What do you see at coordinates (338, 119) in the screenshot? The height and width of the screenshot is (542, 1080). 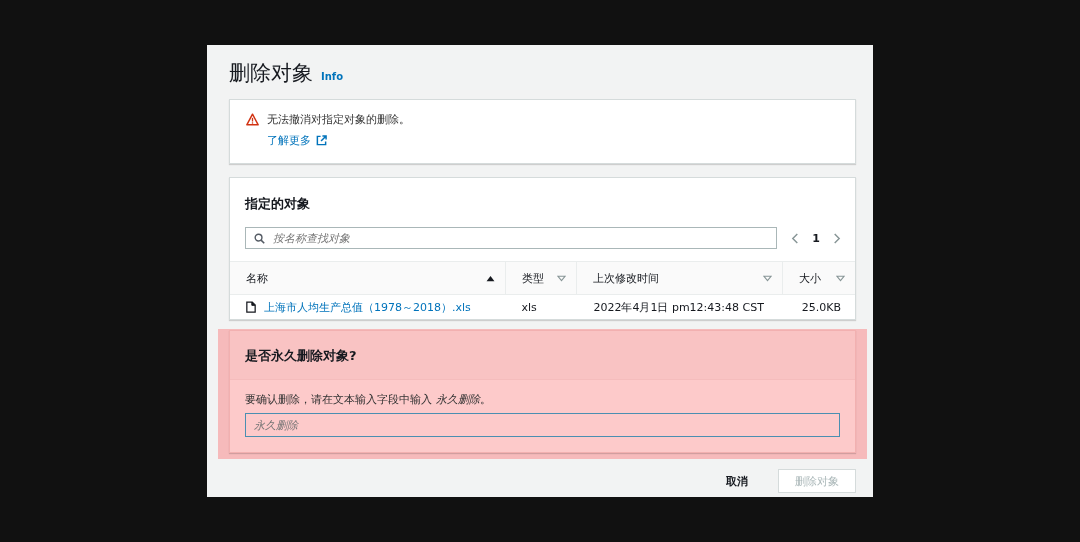 I see `alert-message: 无法撤消对指定对象的删除。` at bounding box center [338, 119].